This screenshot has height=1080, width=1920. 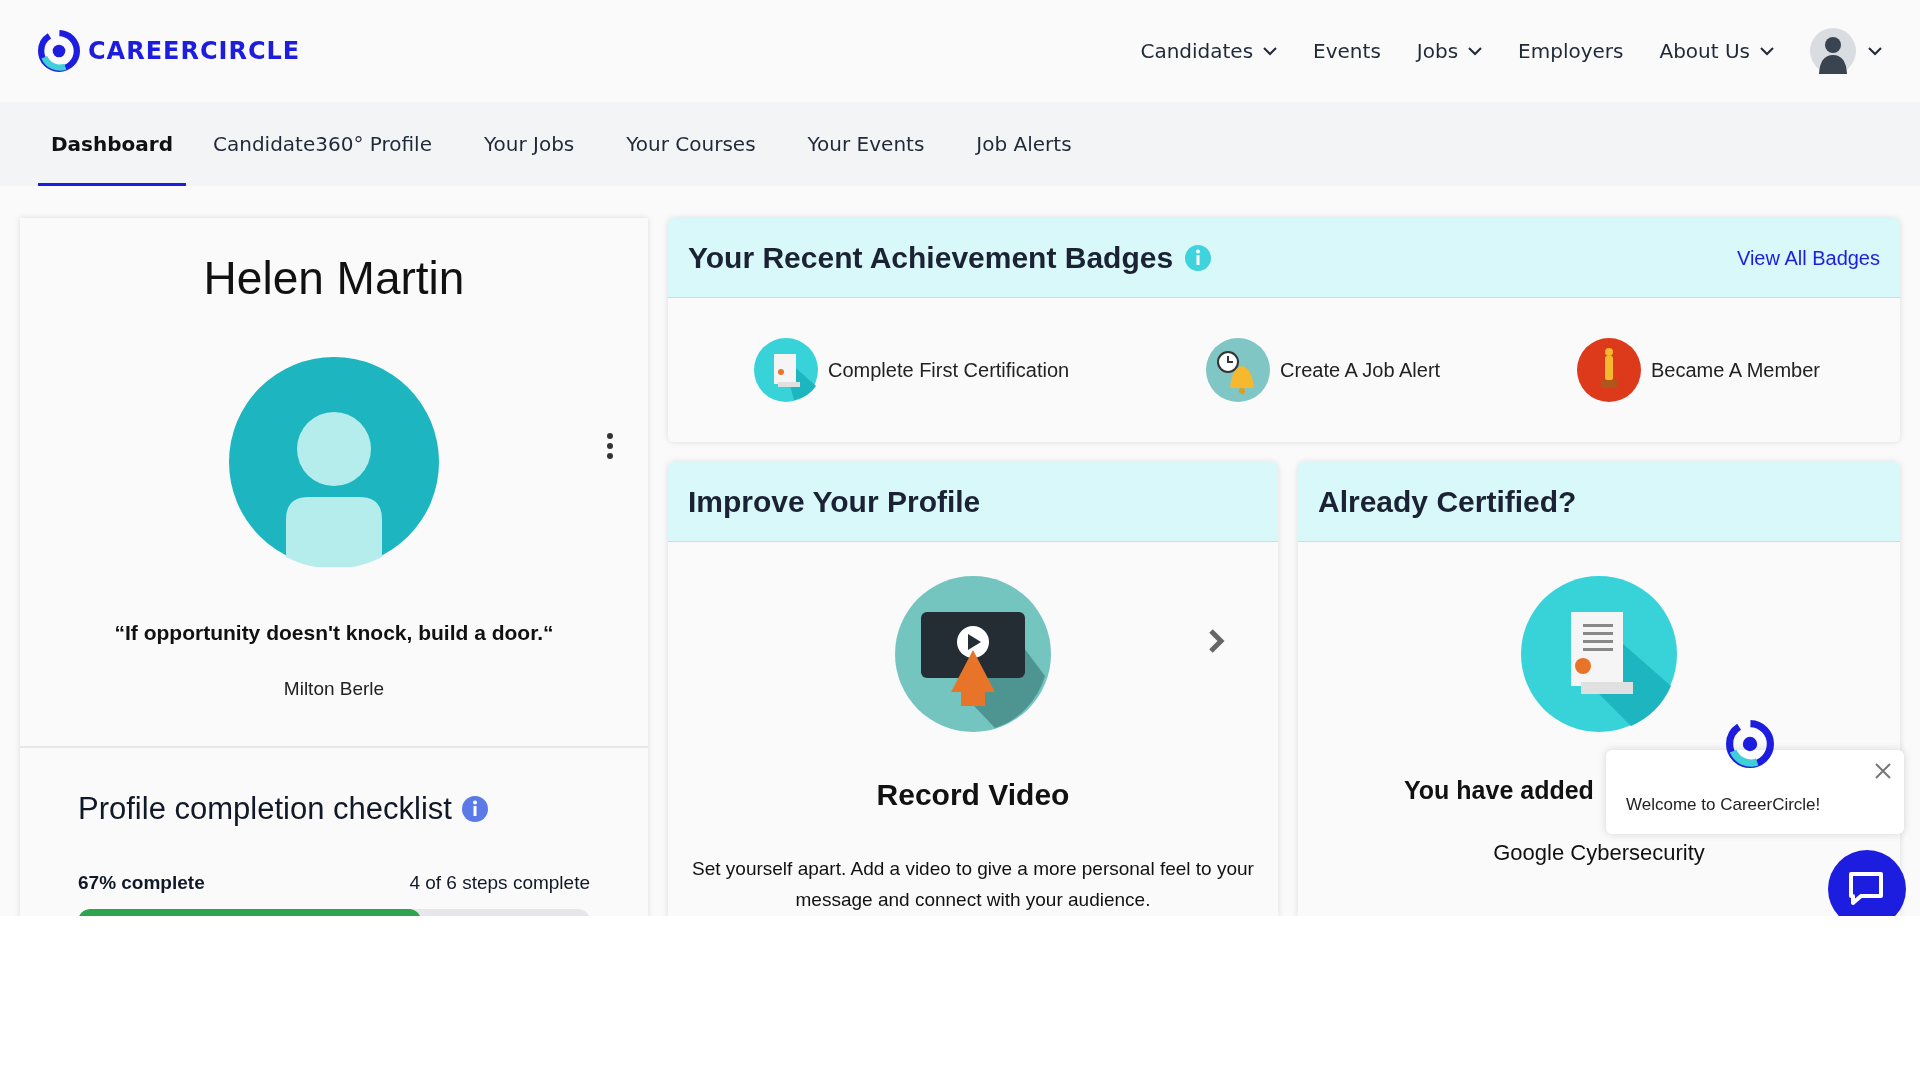 What do you see at coordinates (334, 633) in the screenshot?
I see `quote-text: “If opportunity doesn't knock, build a door.“` at bounding box center [334, 633].